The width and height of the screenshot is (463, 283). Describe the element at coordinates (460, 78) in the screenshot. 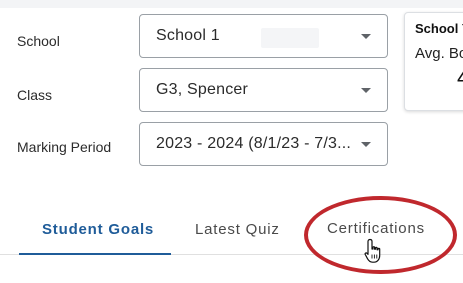

I see `summary-card-value: 4` at that location.